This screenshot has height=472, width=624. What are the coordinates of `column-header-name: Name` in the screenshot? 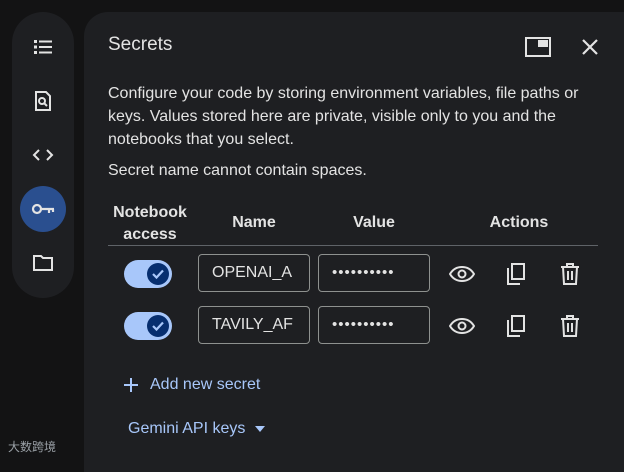 It's located at (254, 222).